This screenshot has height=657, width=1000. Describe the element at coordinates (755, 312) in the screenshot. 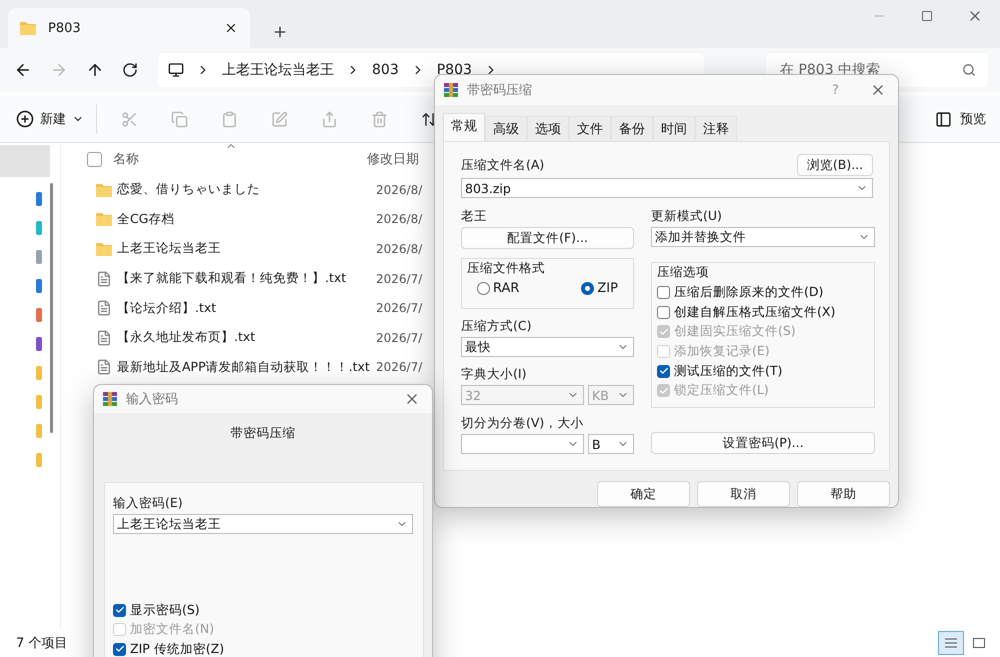

I see `checkbox-label: 创建自解压格式压缩文件(X)` at that location.